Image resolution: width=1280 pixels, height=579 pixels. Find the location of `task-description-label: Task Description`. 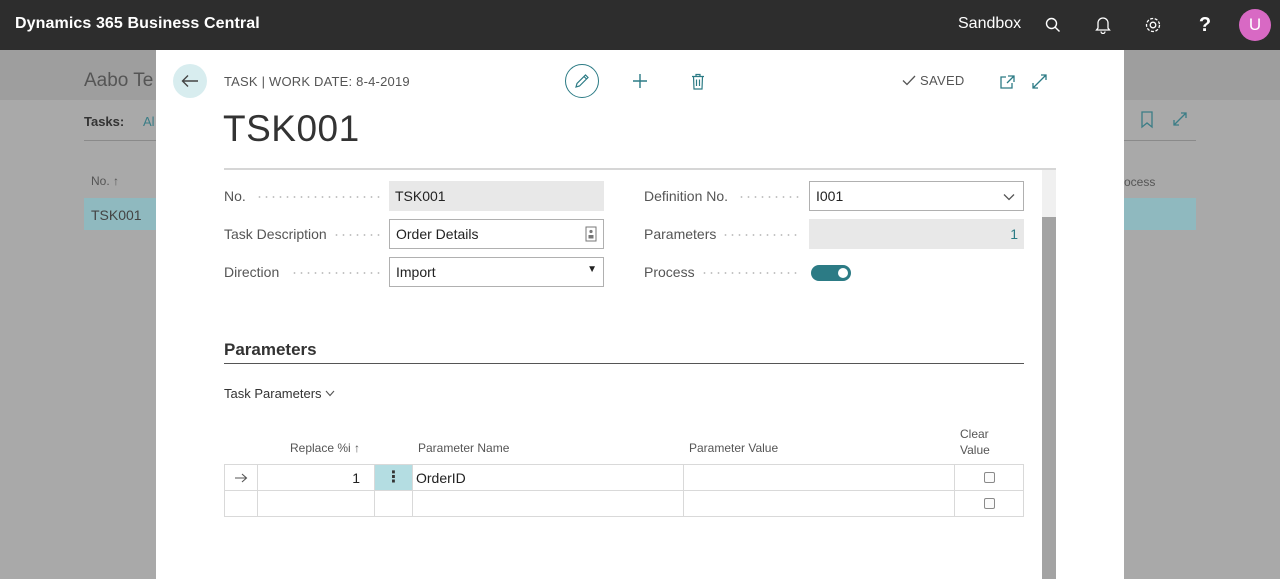

task-description-label: Task Description is located at coordinates (275, 234).